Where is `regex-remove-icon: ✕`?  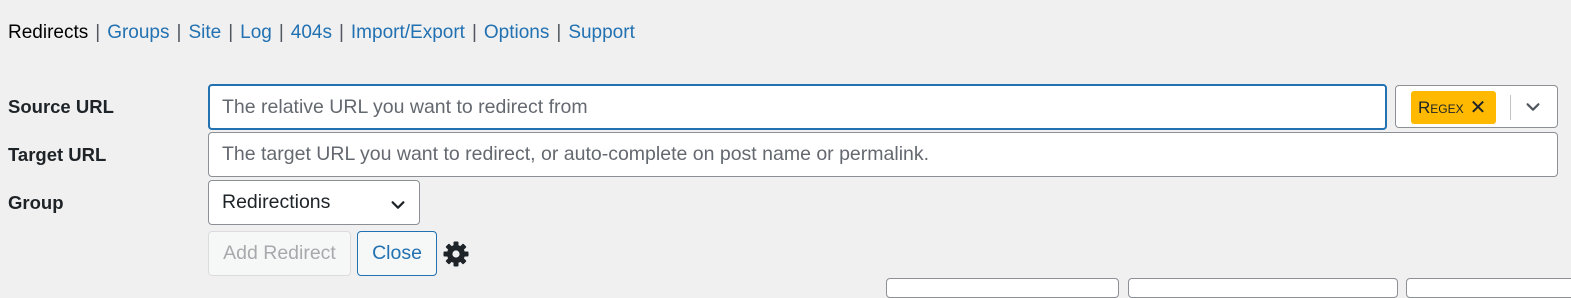 regex-remove-icon: ✕ is located at coordinates (1478, 108).